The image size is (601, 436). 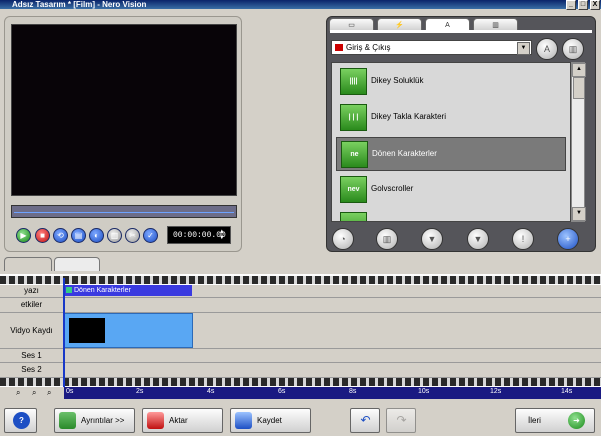 What do you see at coordinates (28, 264) in the screenshot?
I see `tab-storyboard` at bounding box center [28, 264].